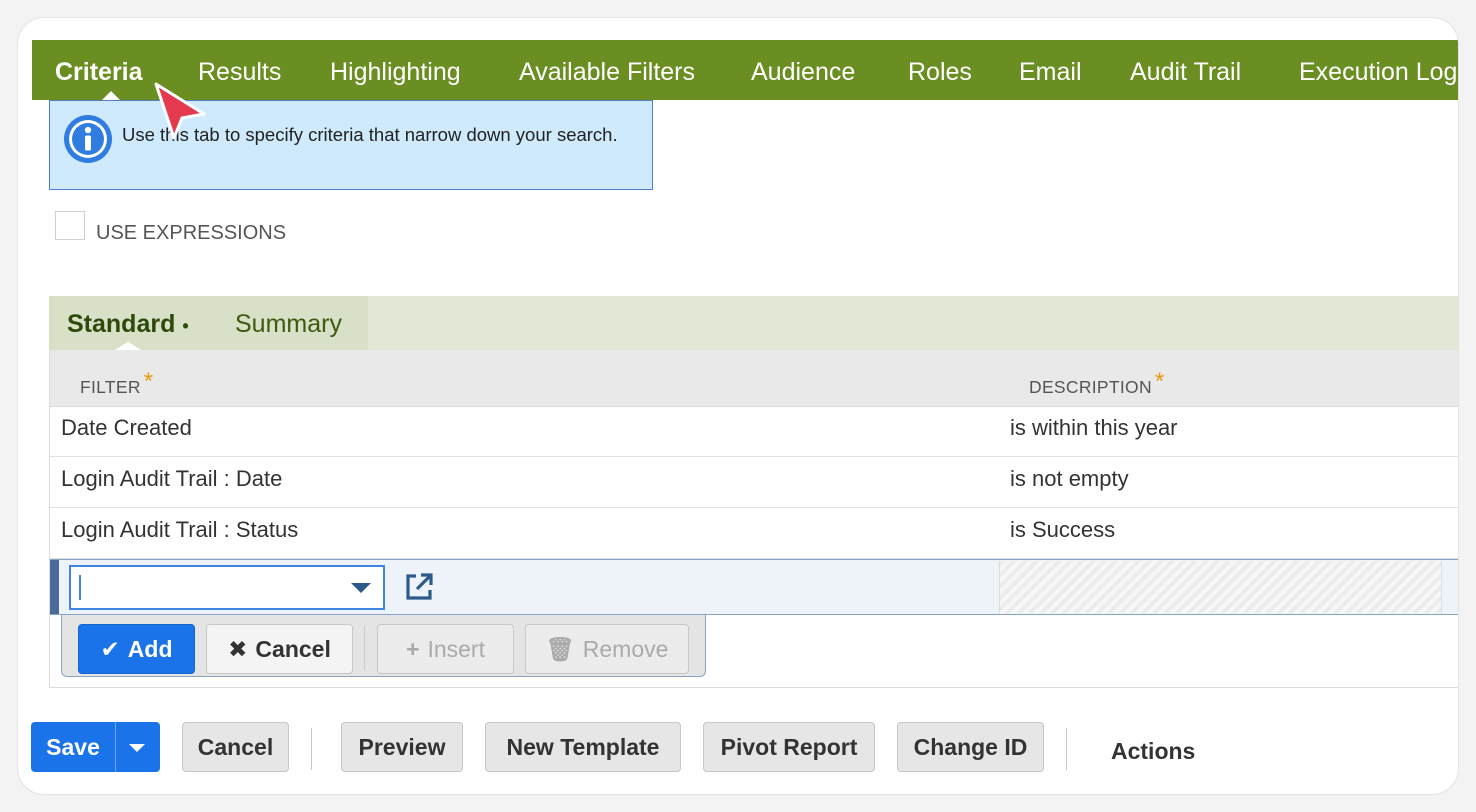 The image size is (1476, 812). I want to click on row-cancel-button: ✖ Cancel, so click(279, 649).